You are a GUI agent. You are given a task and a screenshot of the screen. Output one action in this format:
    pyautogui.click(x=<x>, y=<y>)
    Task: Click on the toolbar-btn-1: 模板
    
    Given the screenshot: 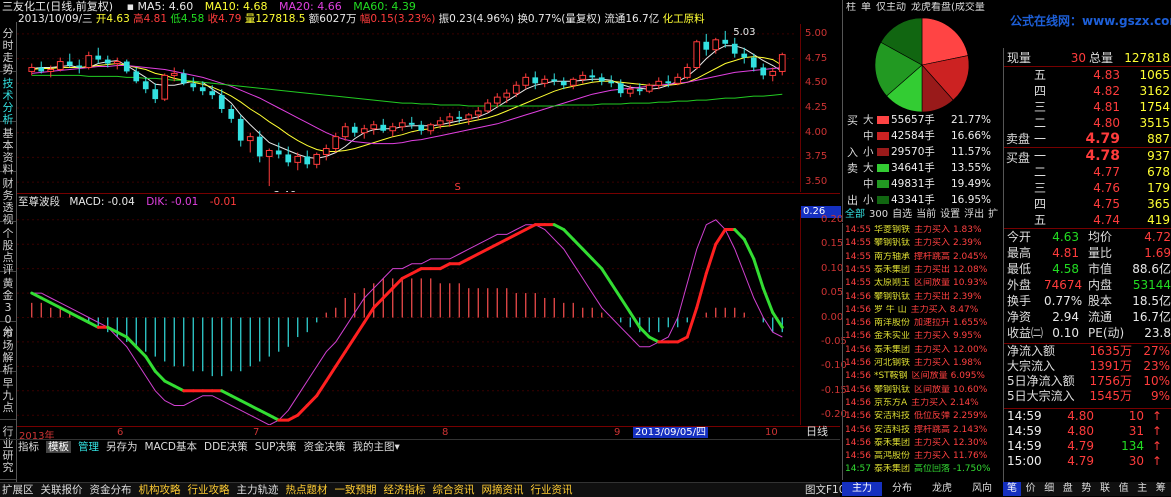 What is the action you would take?
    pyautogui.click(x=58, y=447)
    